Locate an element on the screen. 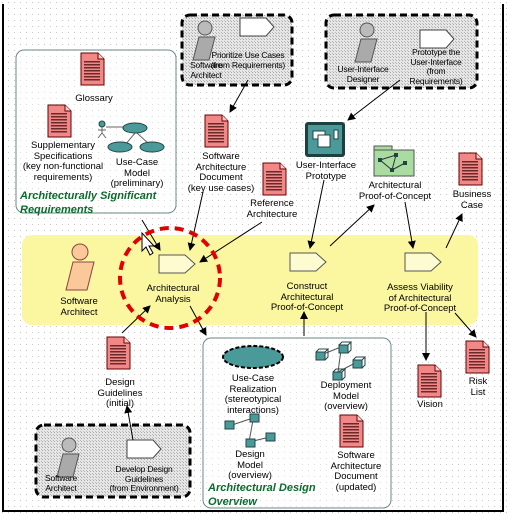 The image size is (510, 515). ui-prototype-icon is located at coordinates (325, 139).